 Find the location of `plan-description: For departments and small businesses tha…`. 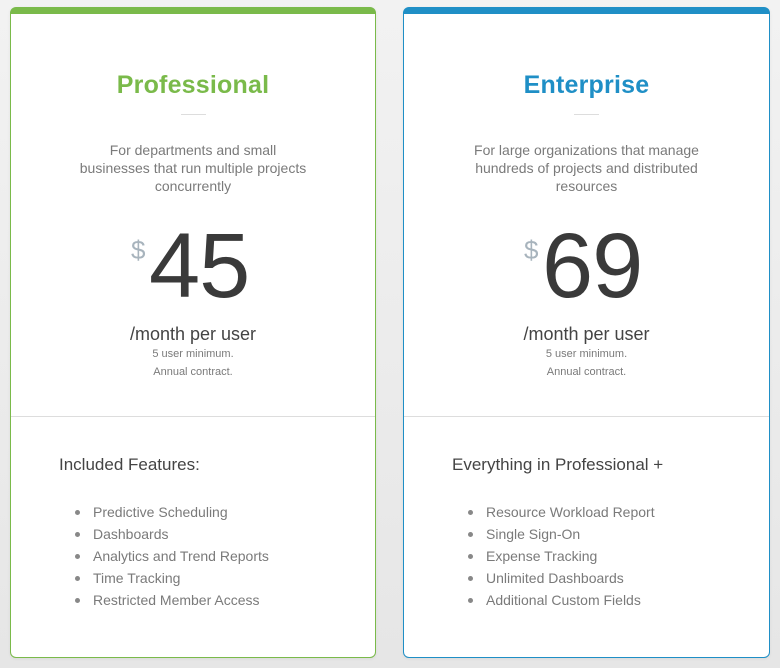

plan-description: For departments and small businesses tha… is located at coordinates (193, 168).